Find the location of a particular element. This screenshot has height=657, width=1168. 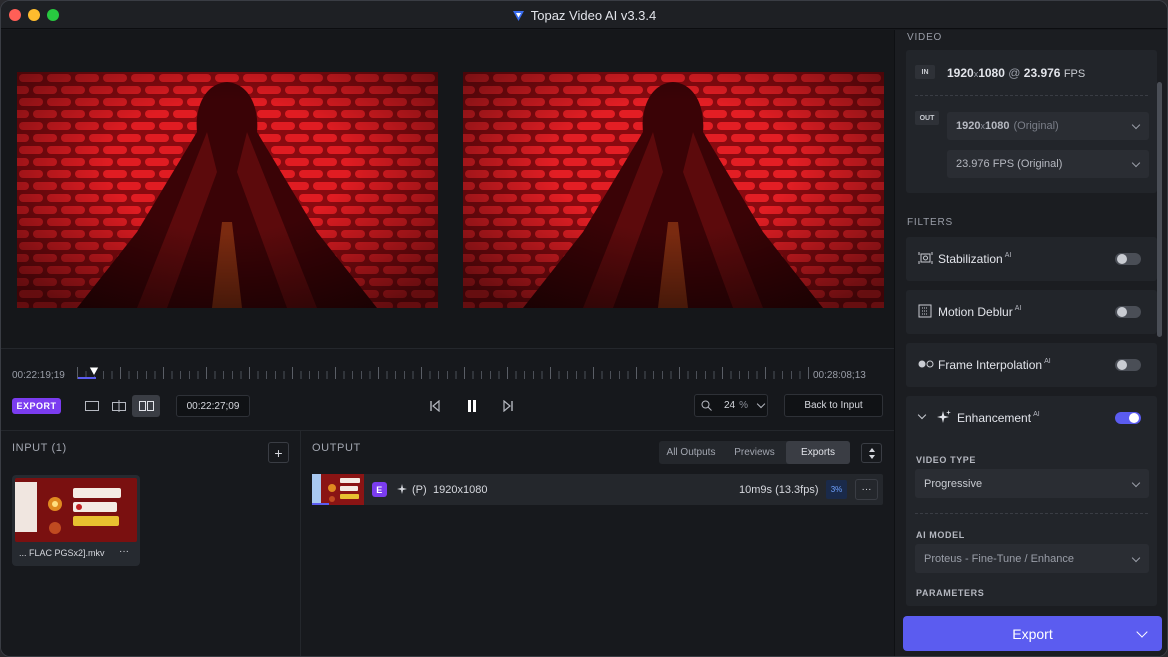

input-file-more-button: ··· is located at coordinates (124, 551).